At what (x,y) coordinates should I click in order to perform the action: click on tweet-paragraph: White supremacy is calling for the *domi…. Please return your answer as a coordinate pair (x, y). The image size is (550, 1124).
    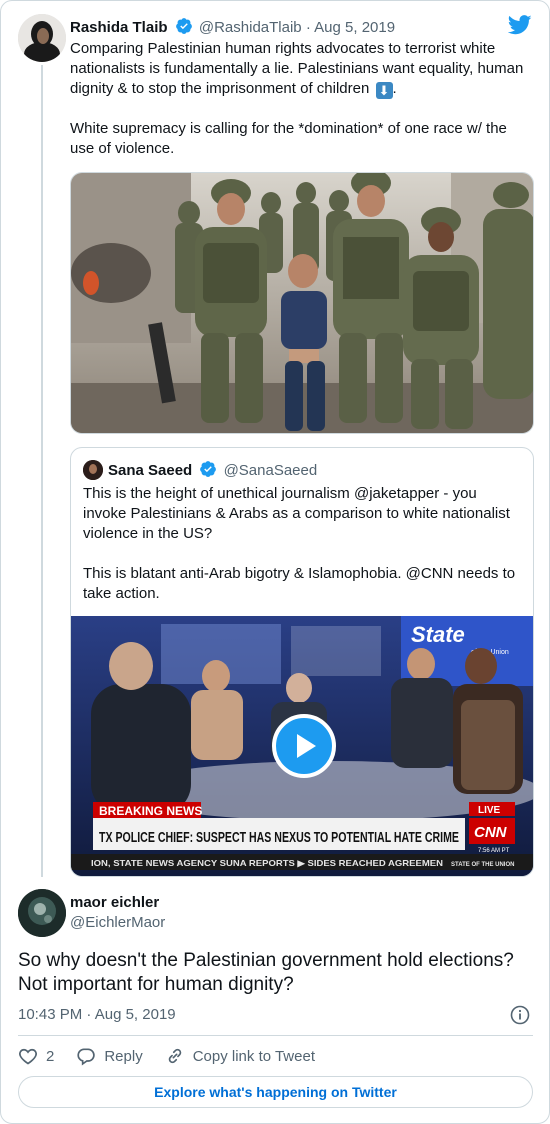
    Looking at the image, I should click on (288, 138).